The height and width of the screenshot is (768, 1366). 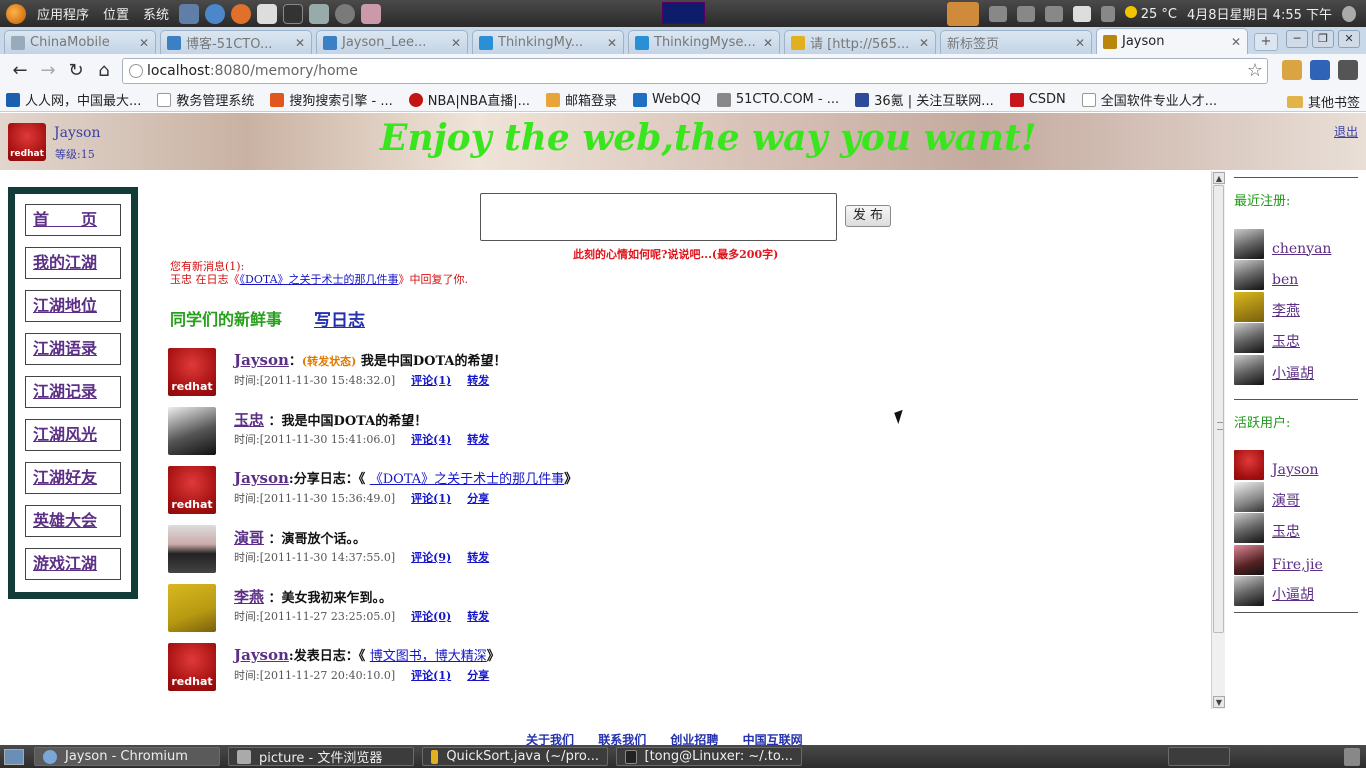 What do you see at coordinates (249, 597) in the screenshot?
I see `feed-author: 李燕` at bounding box center [249, 597].